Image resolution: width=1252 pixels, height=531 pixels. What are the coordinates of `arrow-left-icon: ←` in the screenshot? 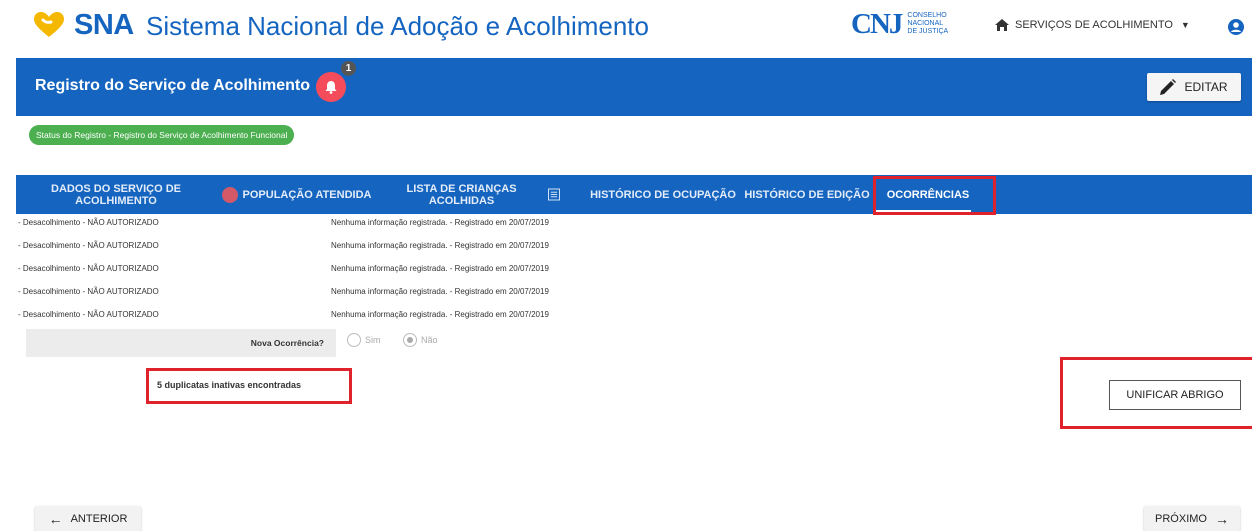 It's located at (55, 518).